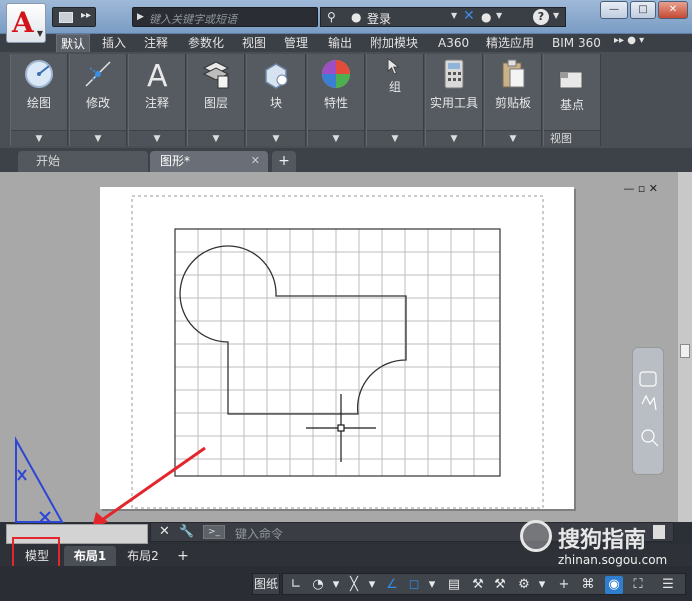 Image resolution: width=692 pixels, height=601 pixels. I want to click on folder-icon, so click(66, 17).